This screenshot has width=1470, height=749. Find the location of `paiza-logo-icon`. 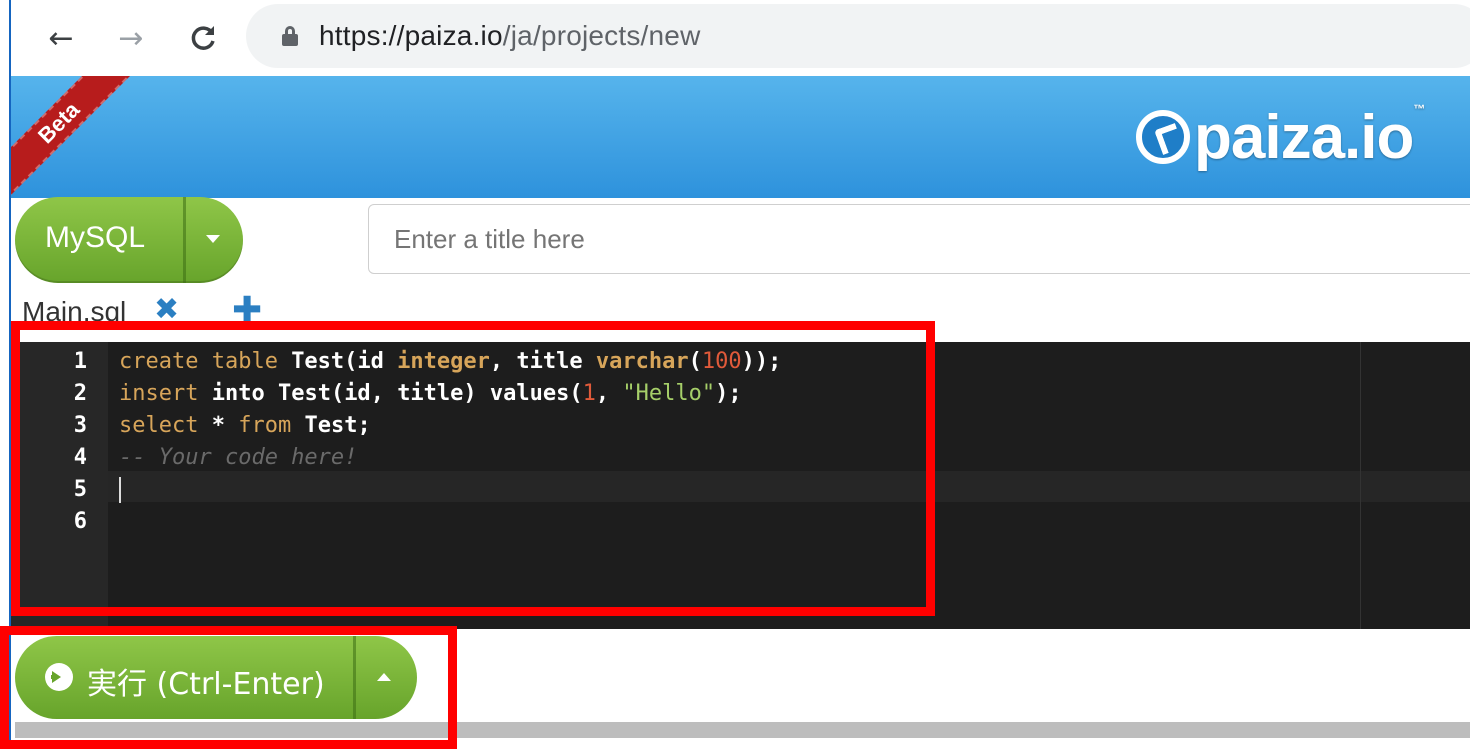

paiza-logo-icon is located at coordinates (1163, 137).